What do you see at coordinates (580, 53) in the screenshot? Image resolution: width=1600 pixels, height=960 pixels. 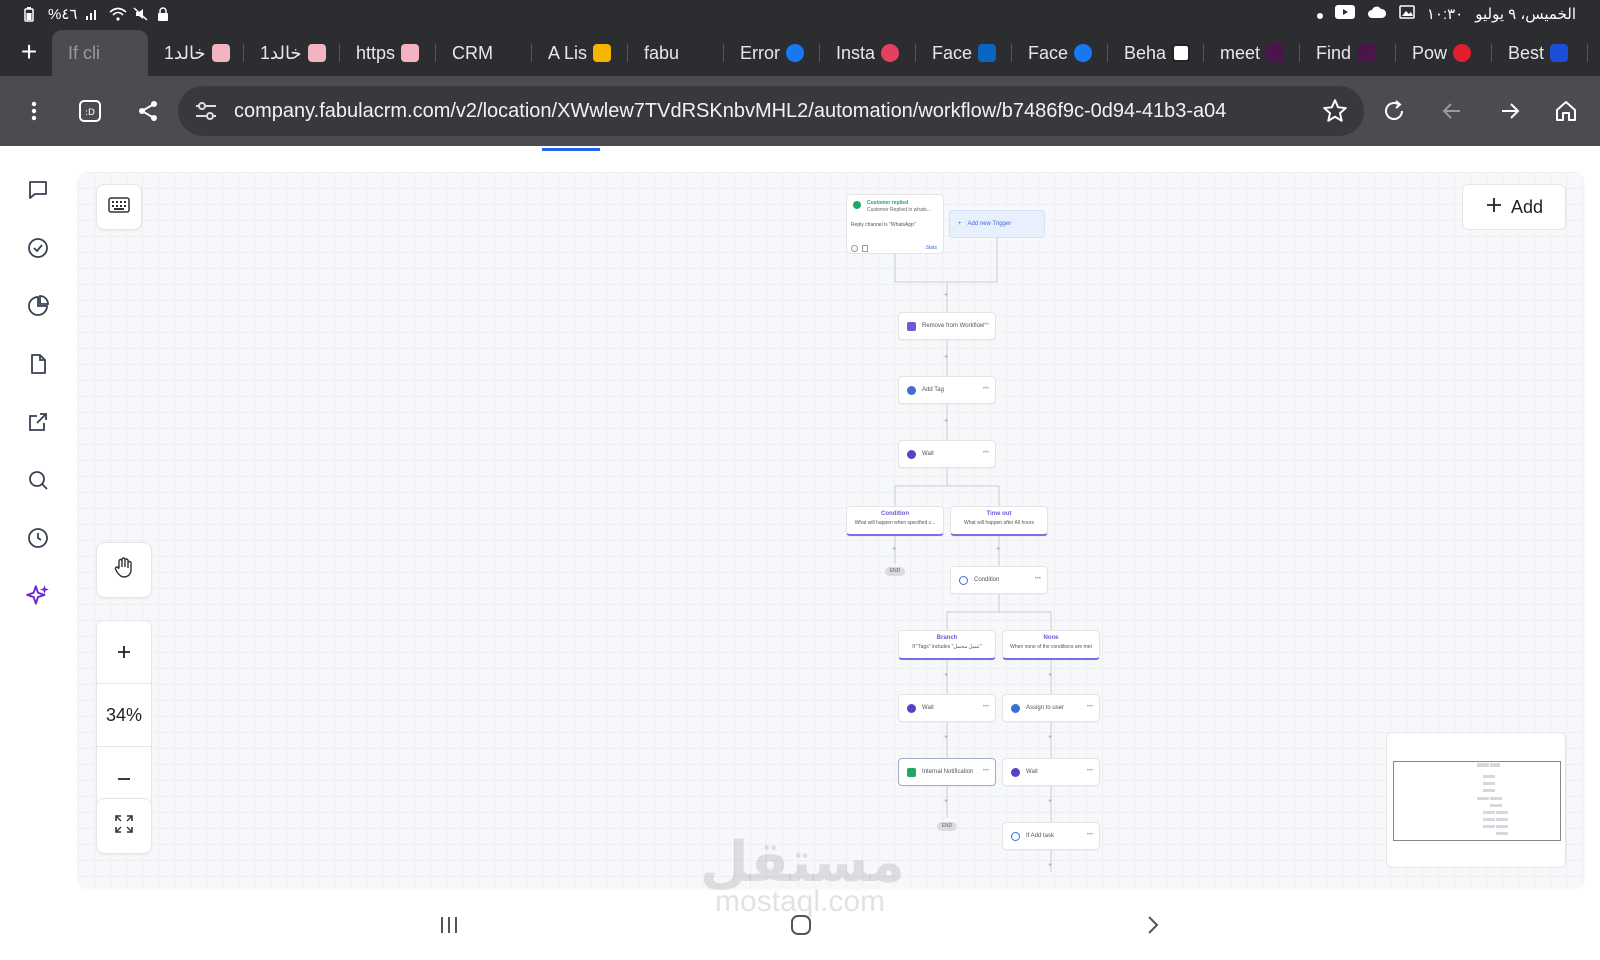 I see `browser-tab: A Lis` at bounding box center [580, 53].